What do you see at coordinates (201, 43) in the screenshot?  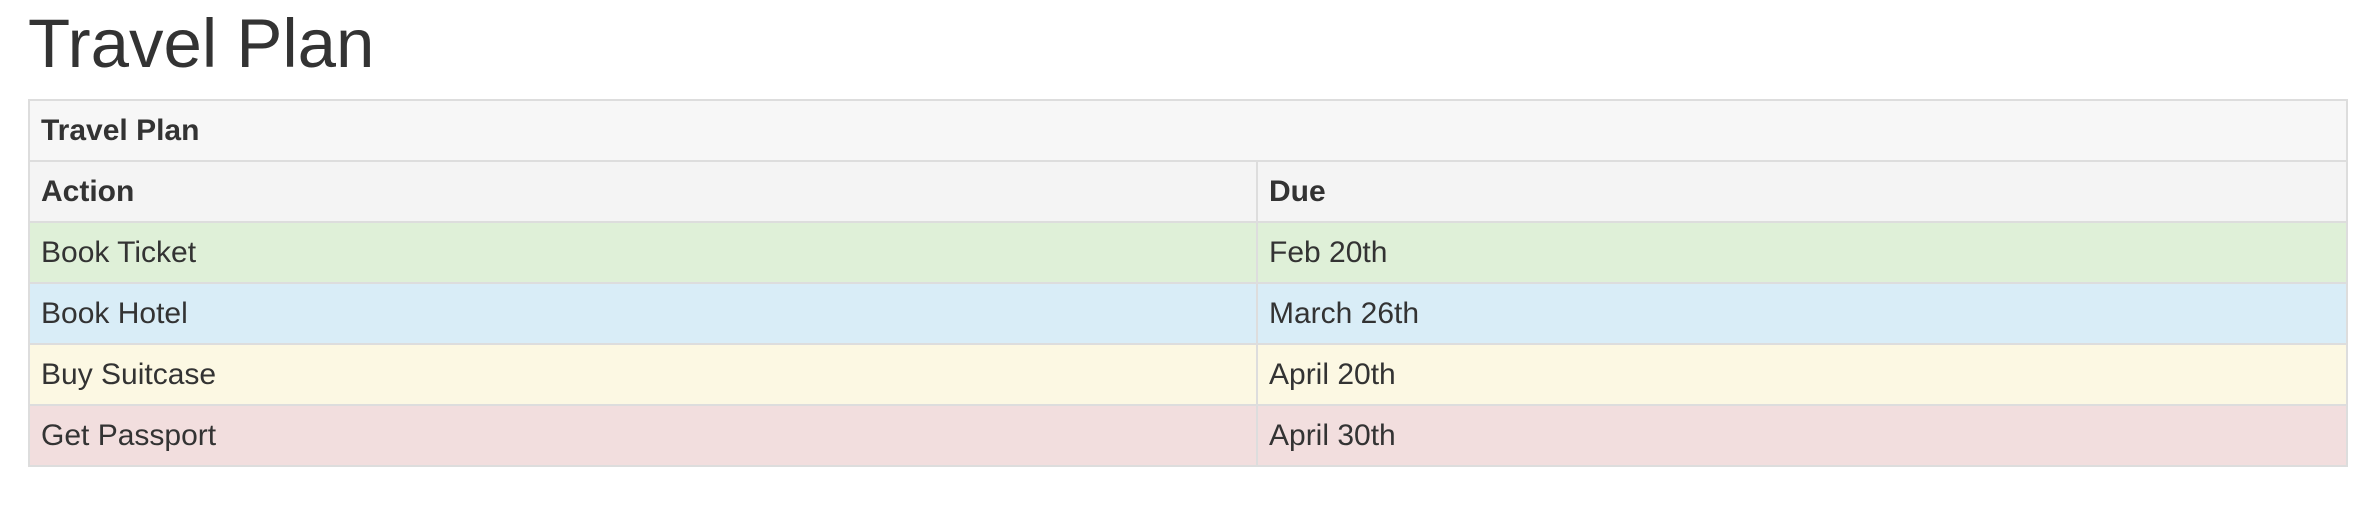 I see `page-title: Travel Plan` at bounding box center [201, 43].